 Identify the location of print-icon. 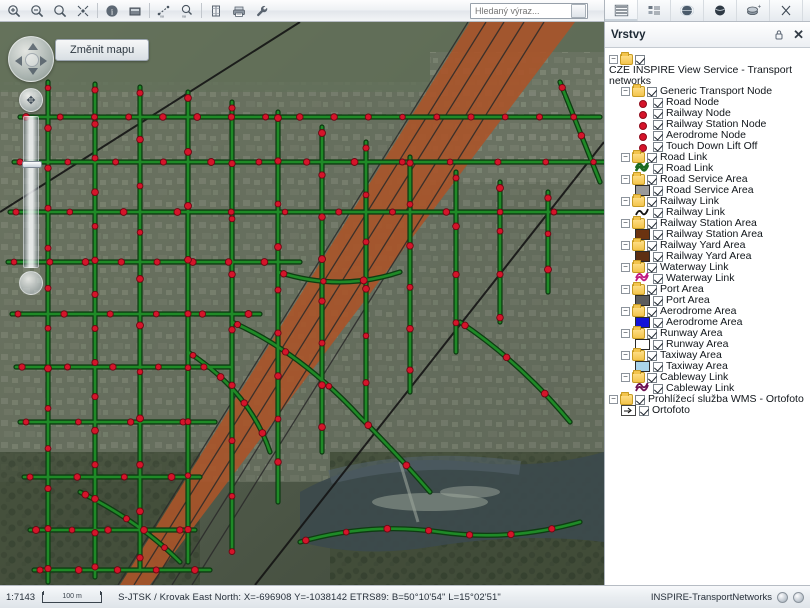
(239, 10).